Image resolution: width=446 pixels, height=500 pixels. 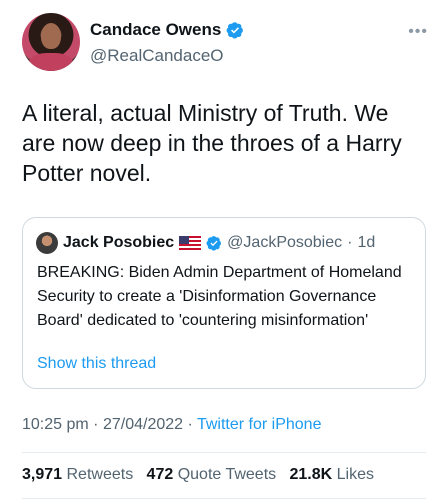 What do you see at coordinates (285, 242) in the screenshot?
I see `quoted-author-handle: @JackPosobiec` at bounding box center [285, 242].